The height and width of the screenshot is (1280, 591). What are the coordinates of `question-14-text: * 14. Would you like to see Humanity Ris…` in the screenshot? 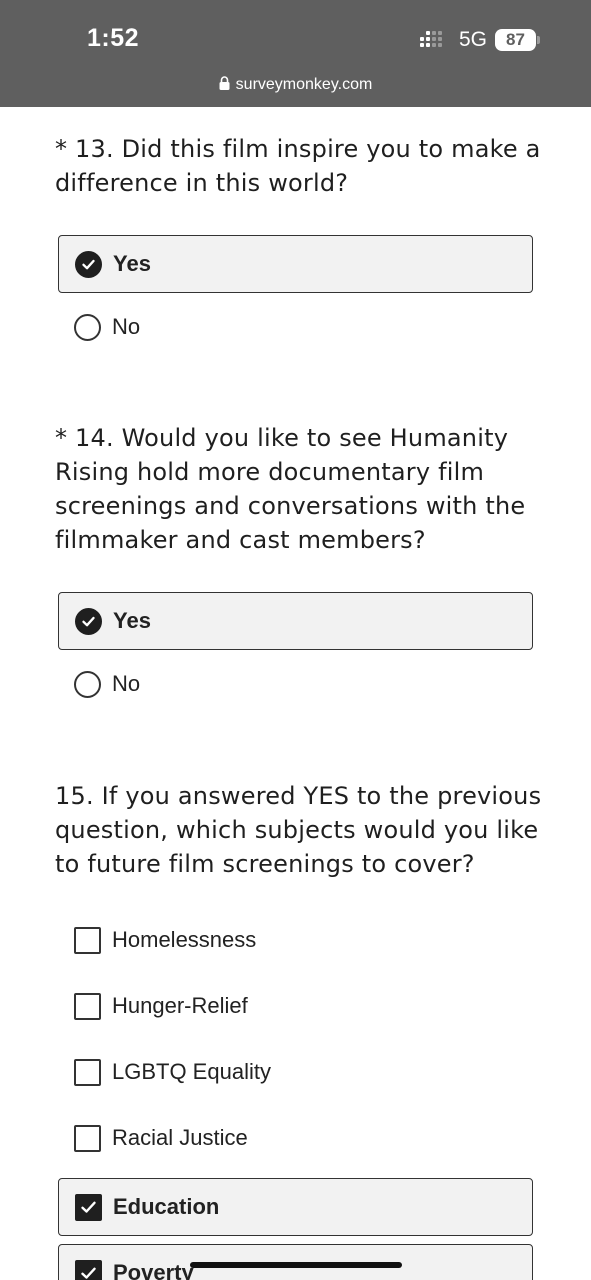 It's located at (290, 489).